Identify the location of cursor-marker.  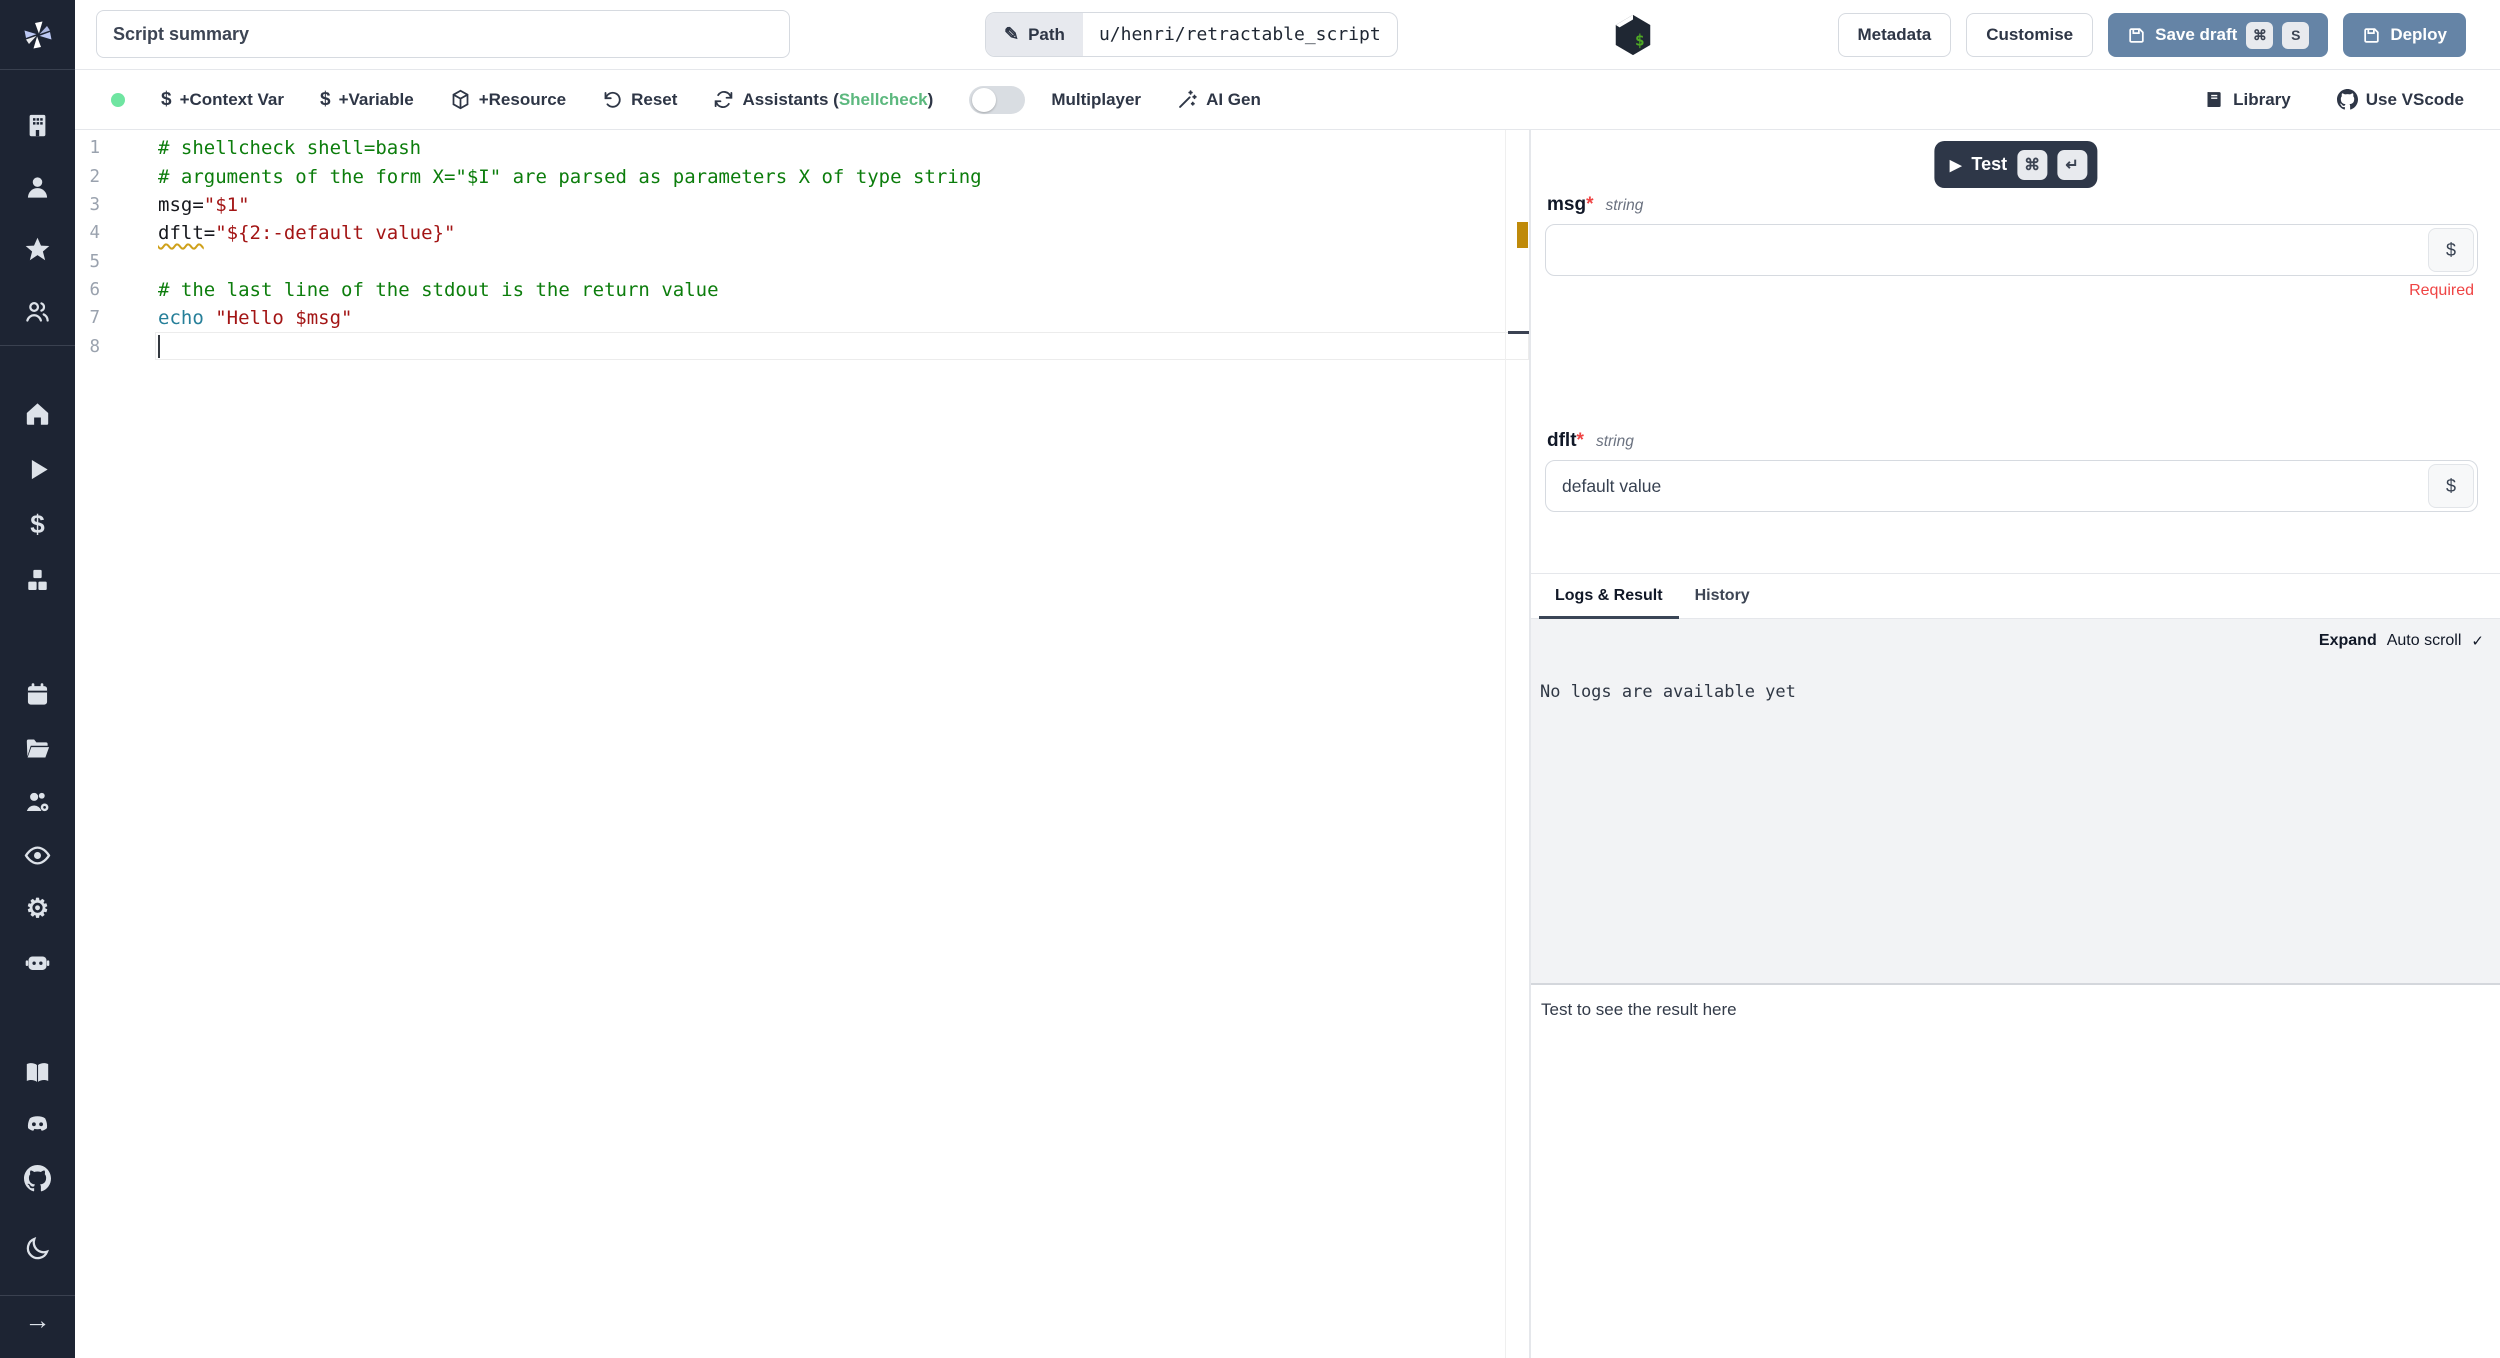
(1519, 332).